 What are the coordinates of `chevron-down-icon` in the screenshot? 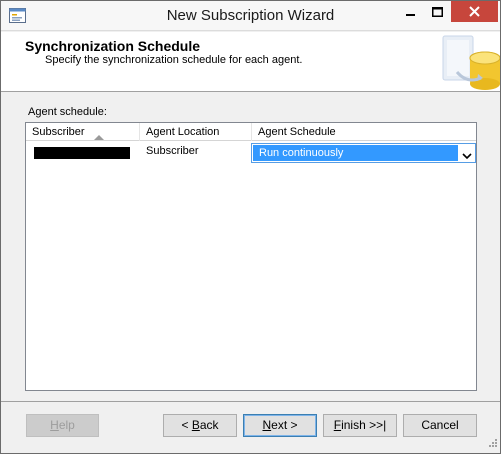 It's located at (467, 156).